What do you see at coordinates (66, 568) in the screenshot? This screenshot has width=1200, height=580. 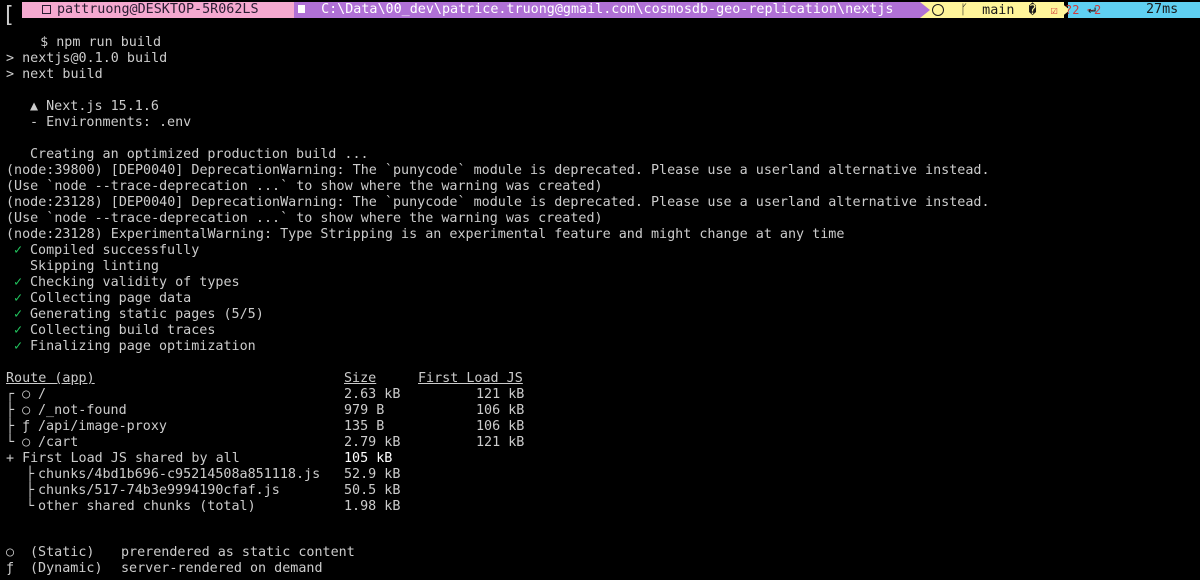 I see `legend-kind: (Dynamic)` at bounding box center [66, 568].